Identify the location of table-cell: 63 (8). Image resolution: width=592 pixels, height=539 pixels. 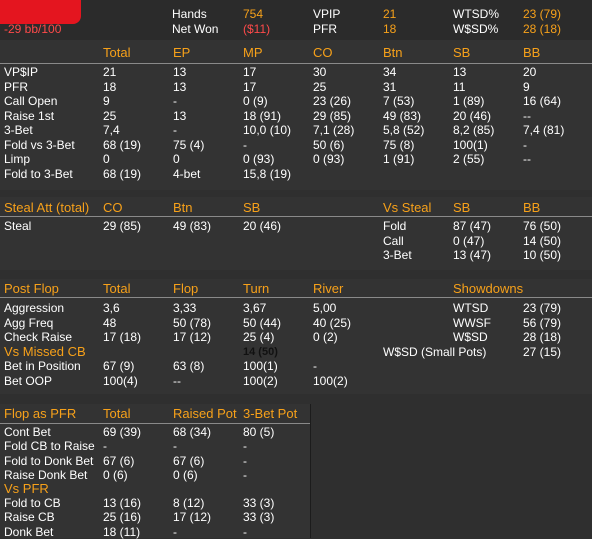
(189, 366).